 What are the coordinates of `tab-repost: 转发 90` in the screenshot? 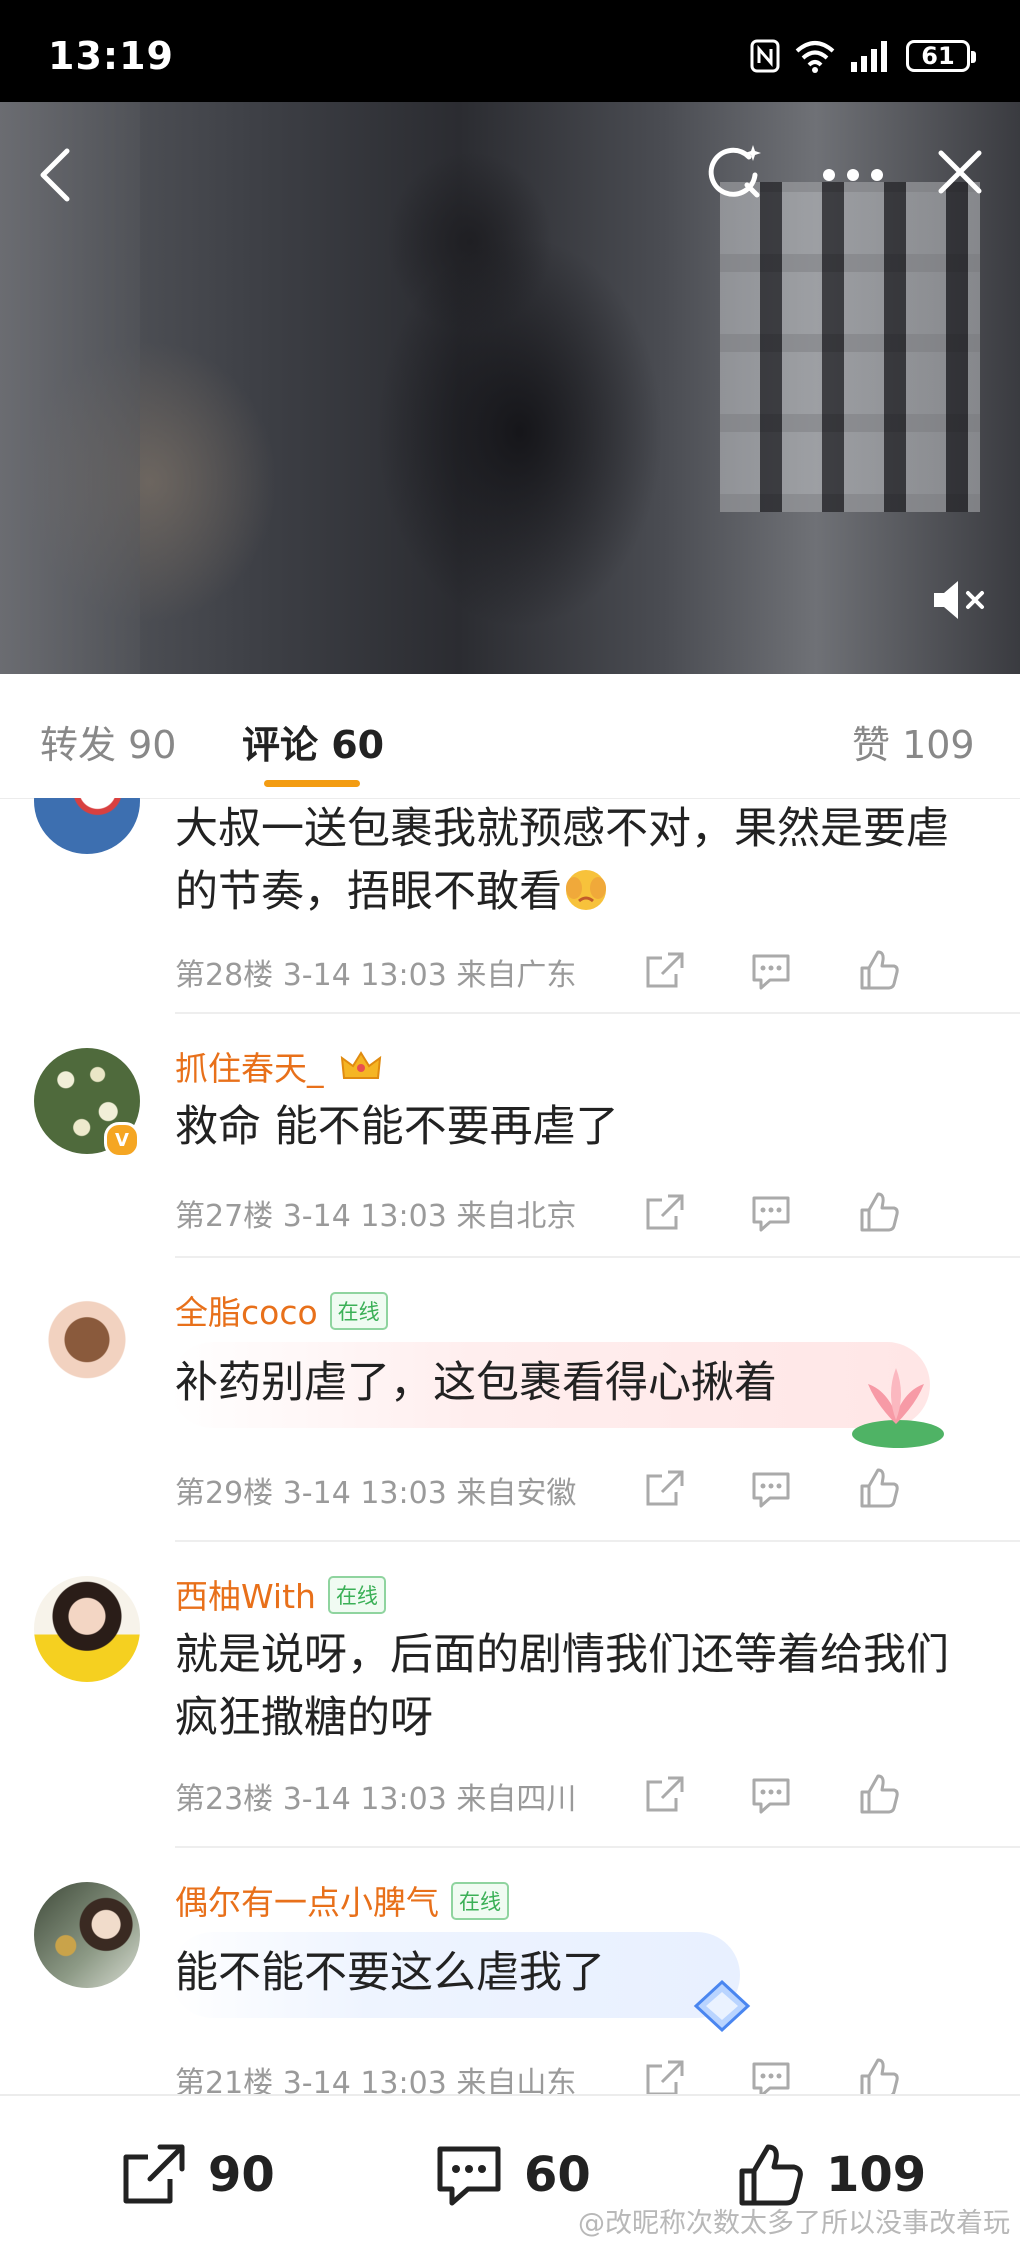 It's located at (108, 741).